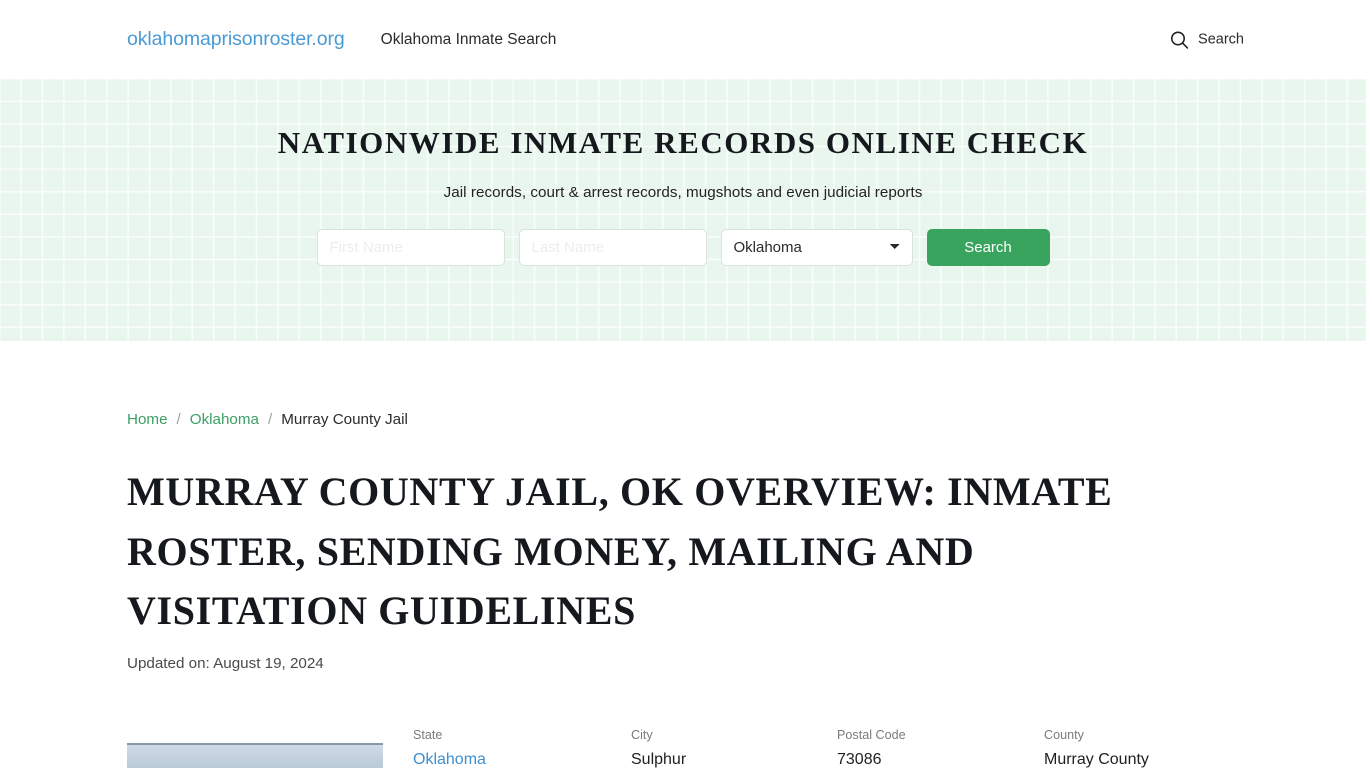 The height and width of the screenshot is (768, 1366). I want to click on last-name-input, so click(612, 248).